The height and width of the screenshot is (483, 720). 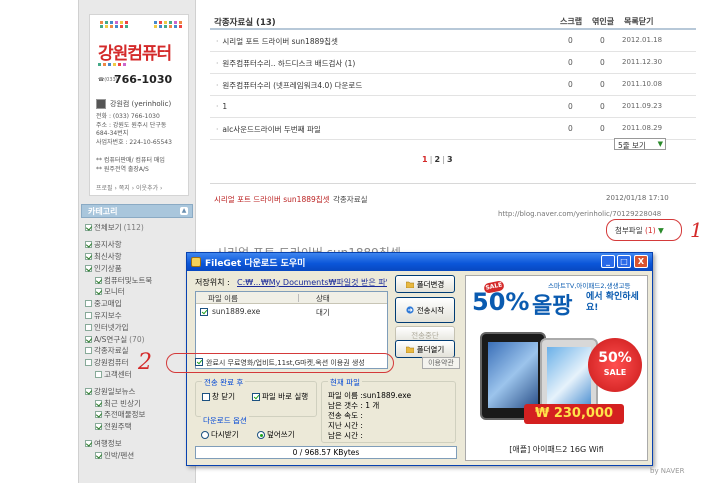 I want to click on open-folder-label: 폴더열기, so click(x=430, y=349).